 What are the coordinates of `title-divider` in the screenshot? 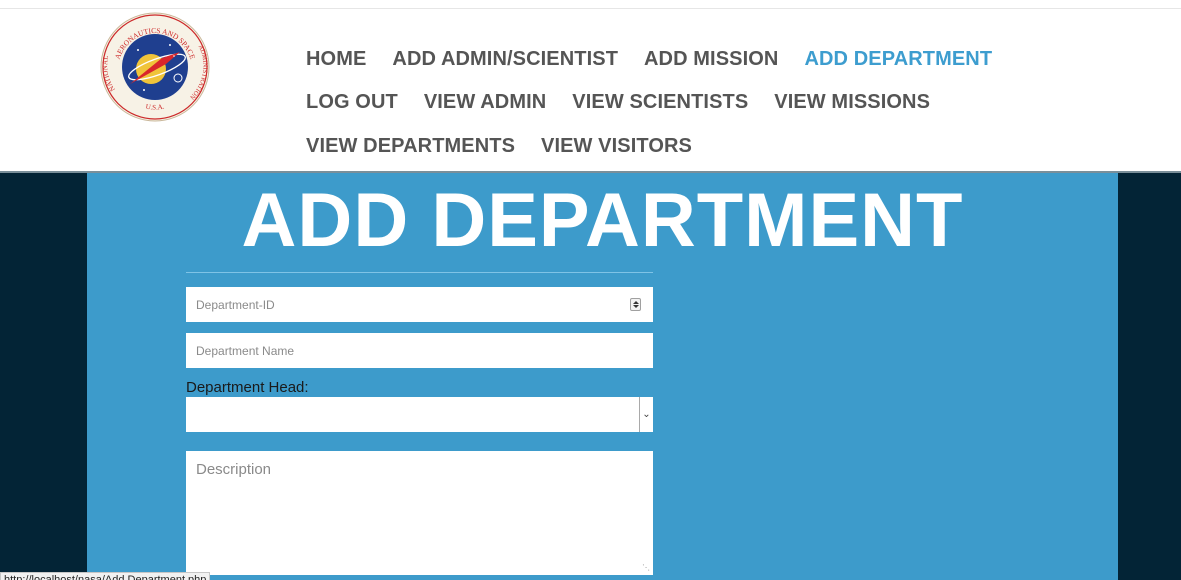 It's located at (419, 272).